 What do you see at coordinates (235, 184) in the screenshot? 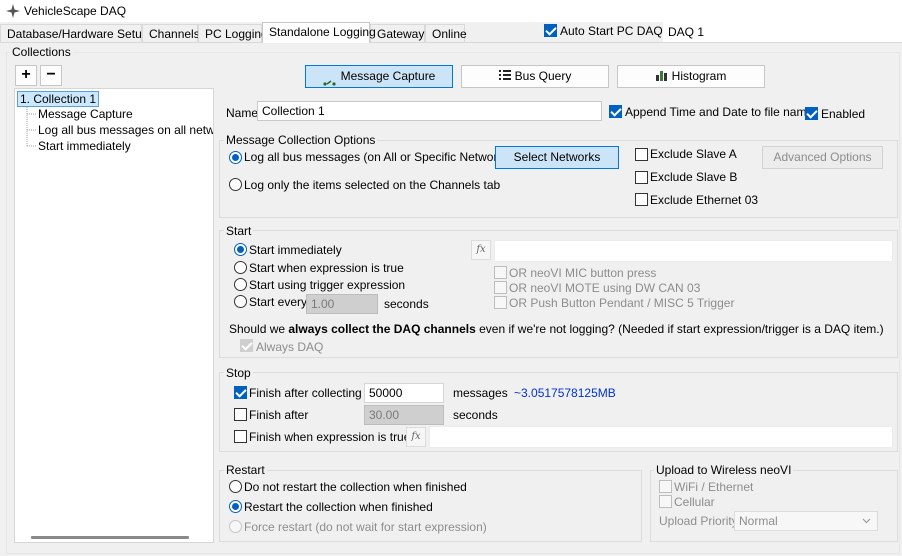
I see `log-only-radio` at bounding box center [235, 184].